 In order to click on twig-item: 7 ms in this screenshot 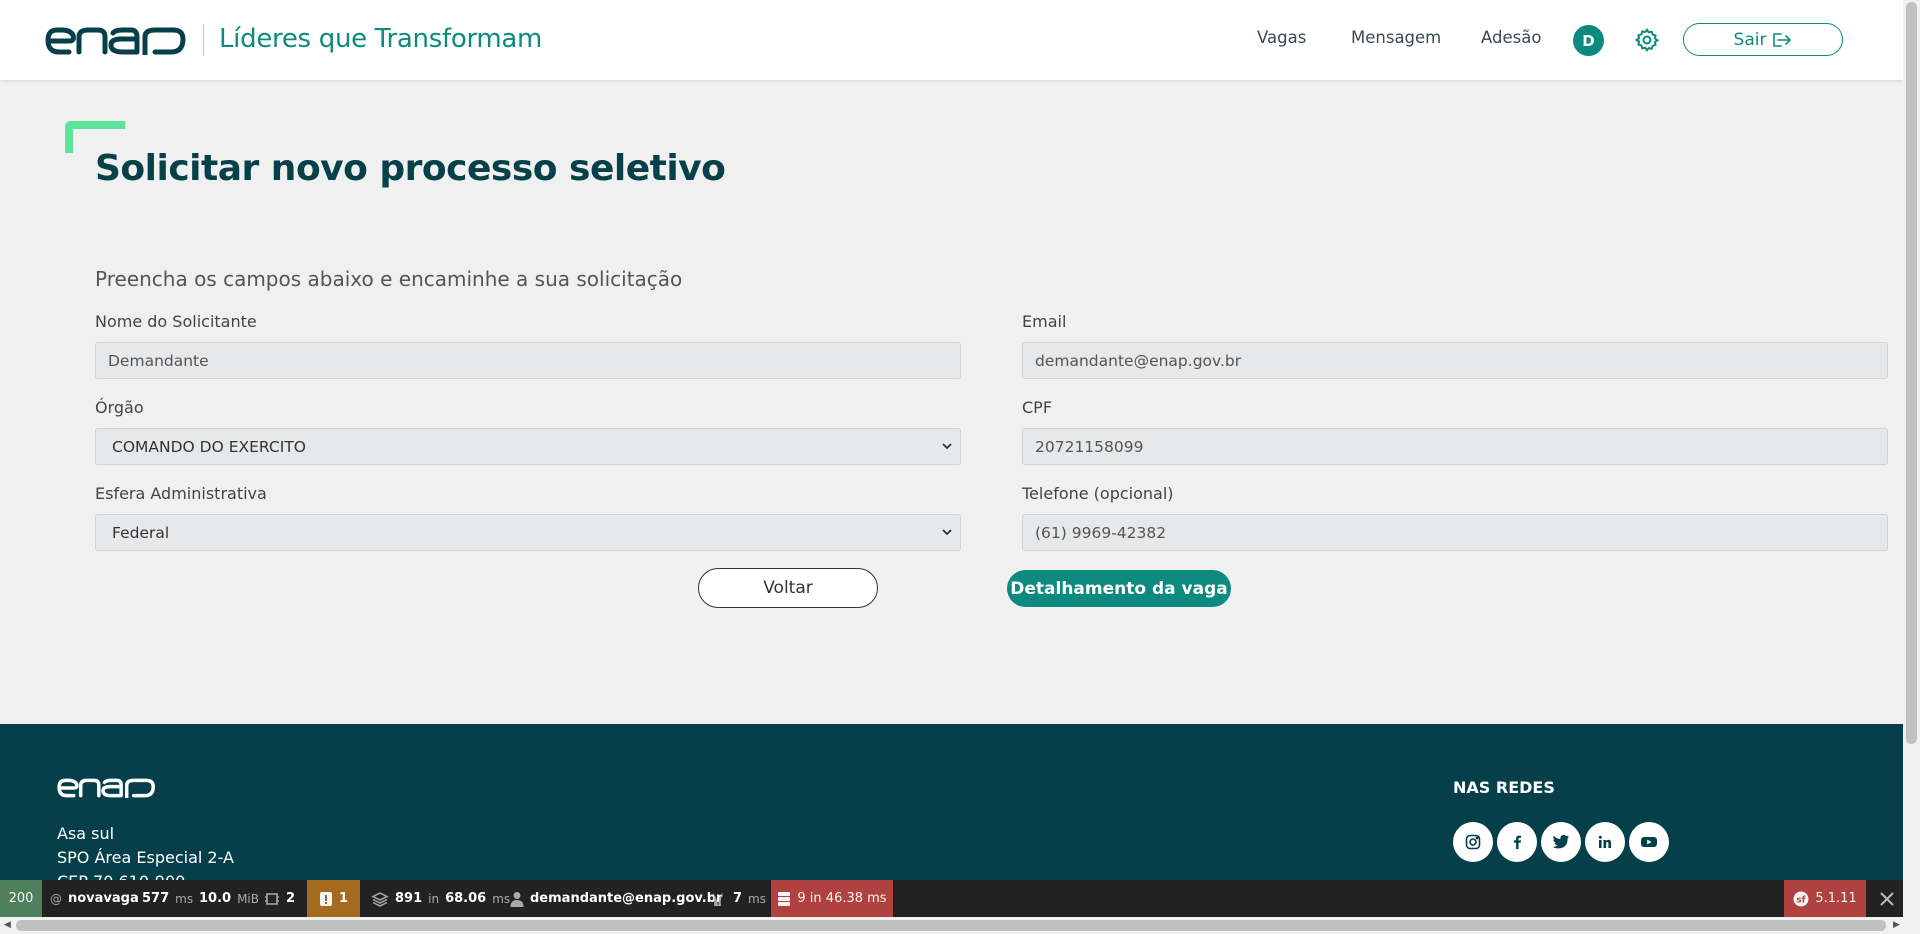, I will do `click(738, 898)`.